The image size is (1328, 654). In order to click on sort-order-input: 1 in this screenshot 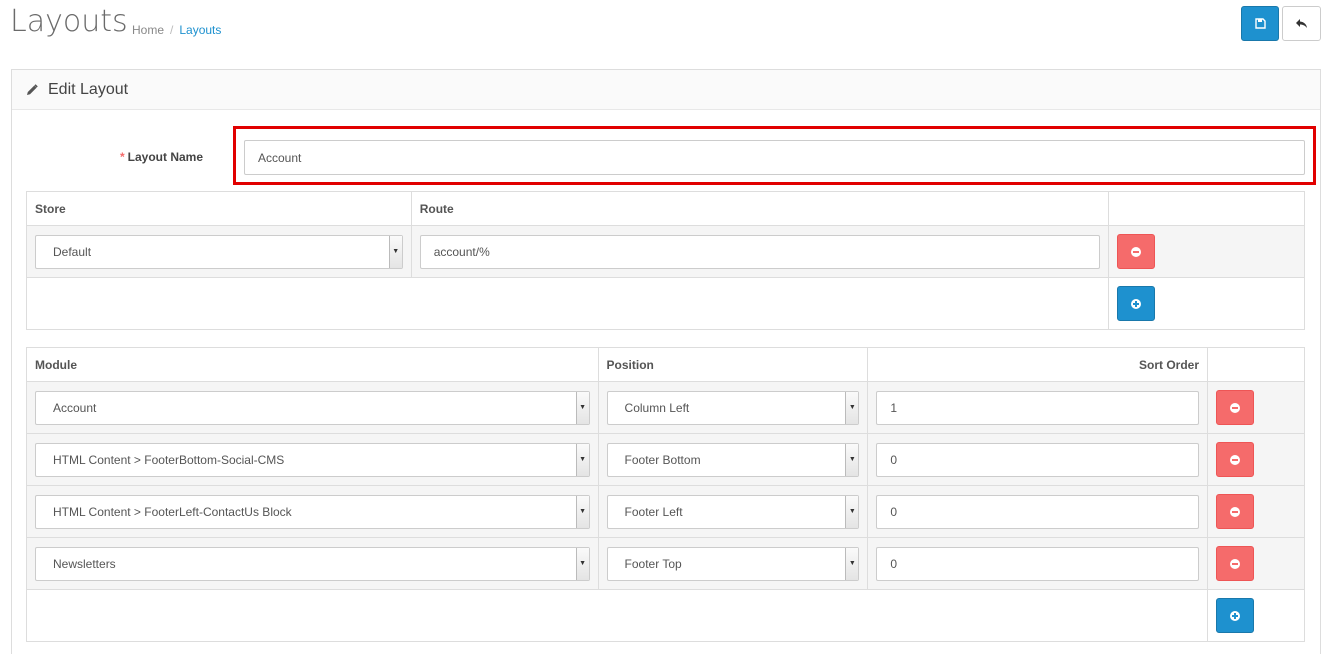, I will do `click(1038, 407)`.